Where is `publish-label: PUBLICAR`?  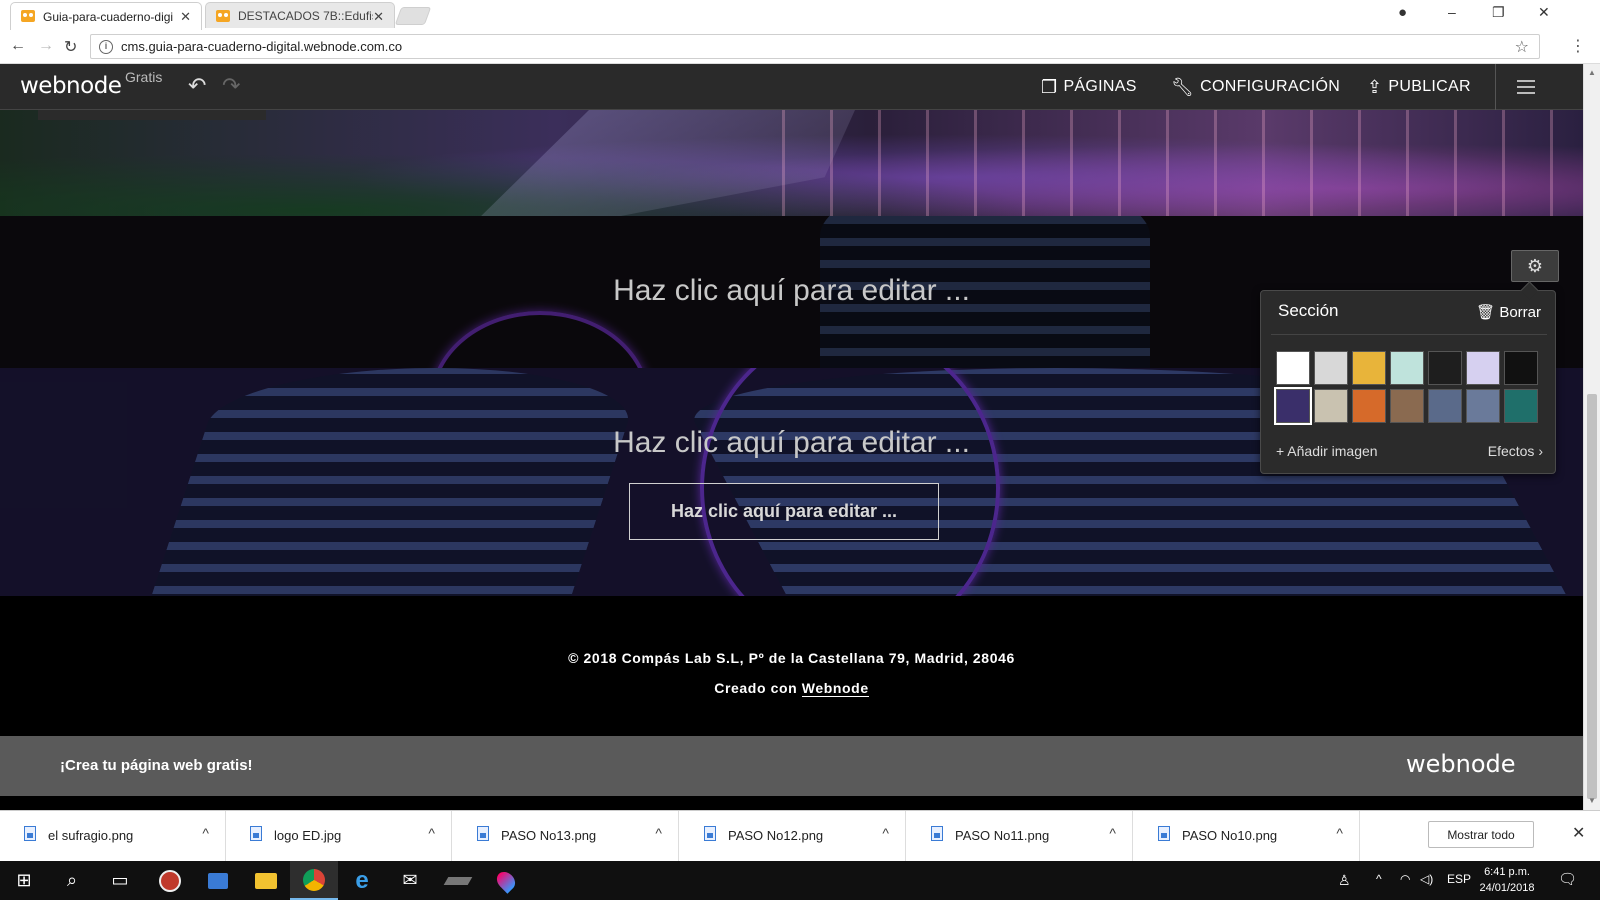
publish-label: PUBLICAR is located at coordinates (1429, 86).